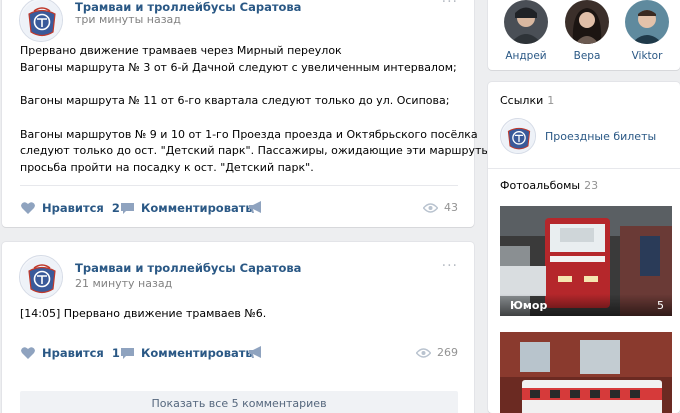 This screenshot has width=680, height=413. I want to click on like-button: Нравится 1, so click(70, 353).